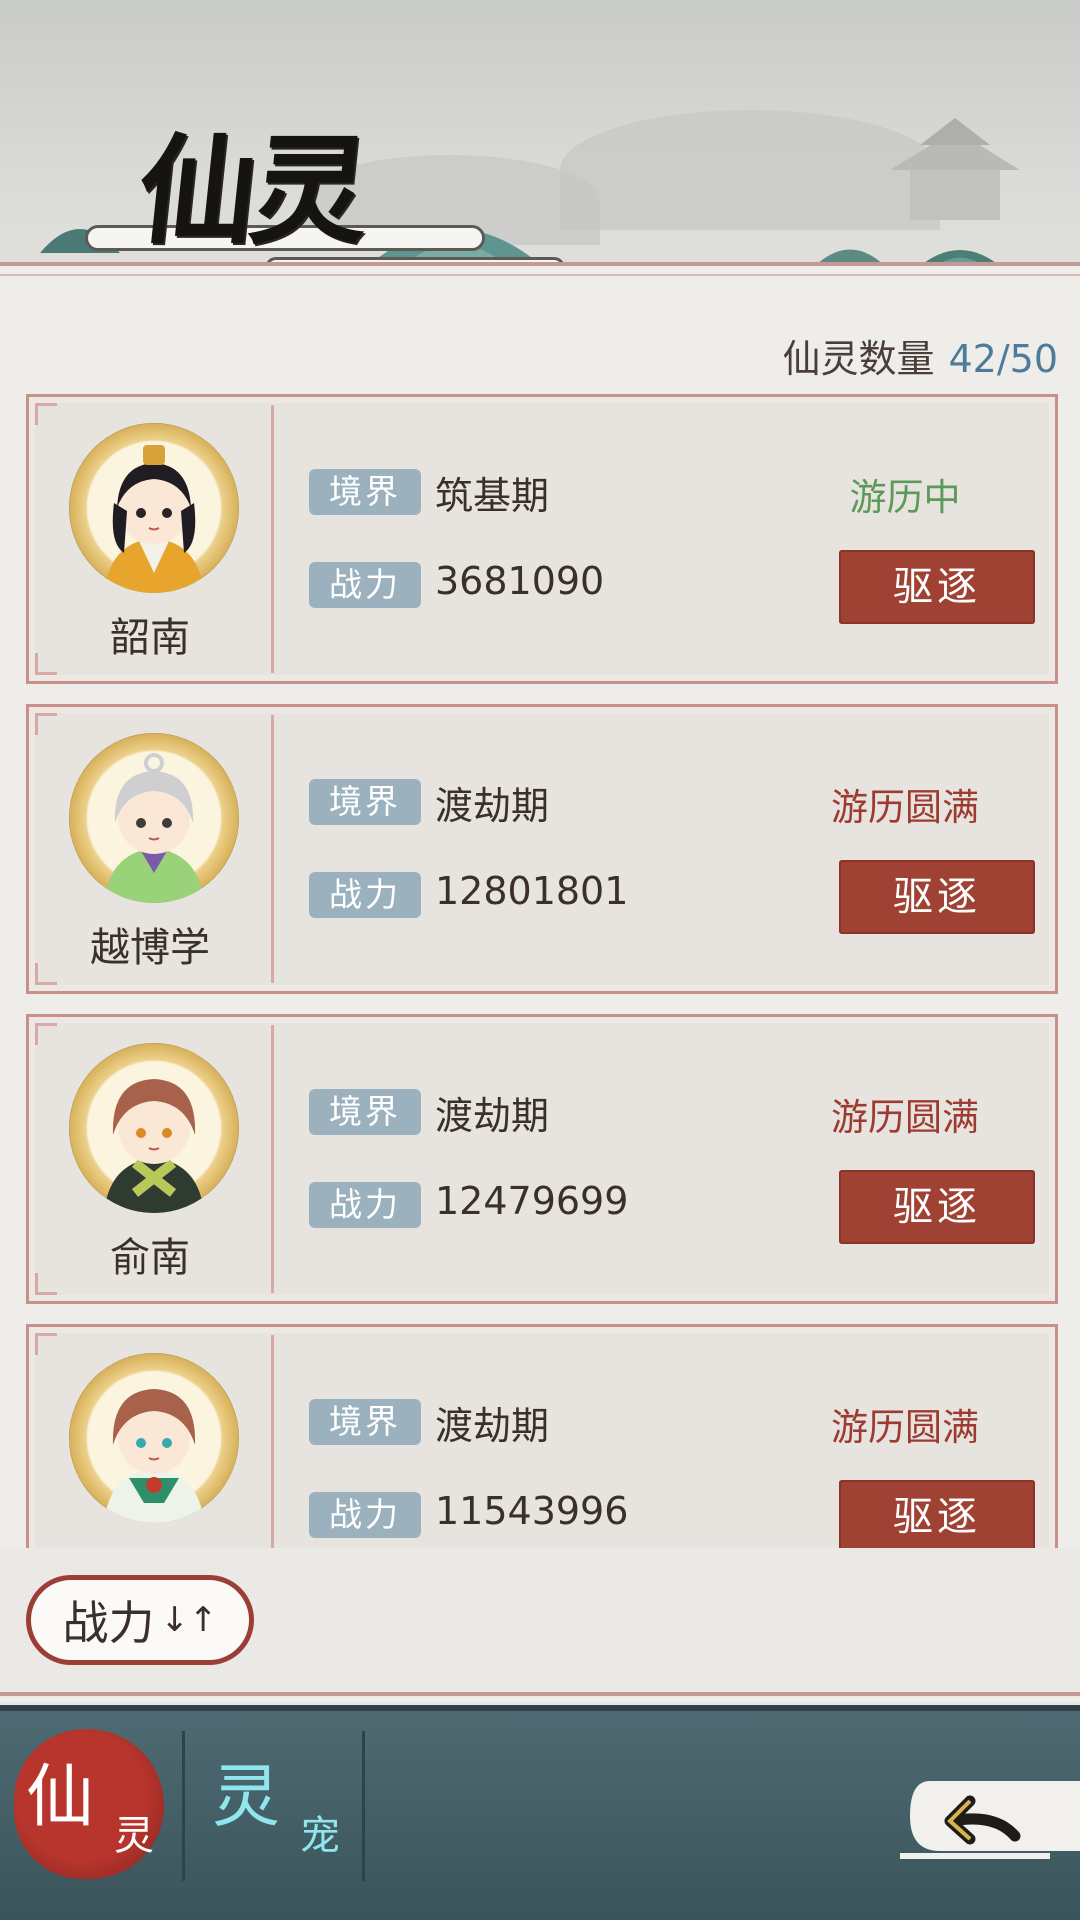 The image size is (1080, 1920). Describe the element at coordinates (532, 891) in the screenshot. I see `power-value: 12801801` at that location.